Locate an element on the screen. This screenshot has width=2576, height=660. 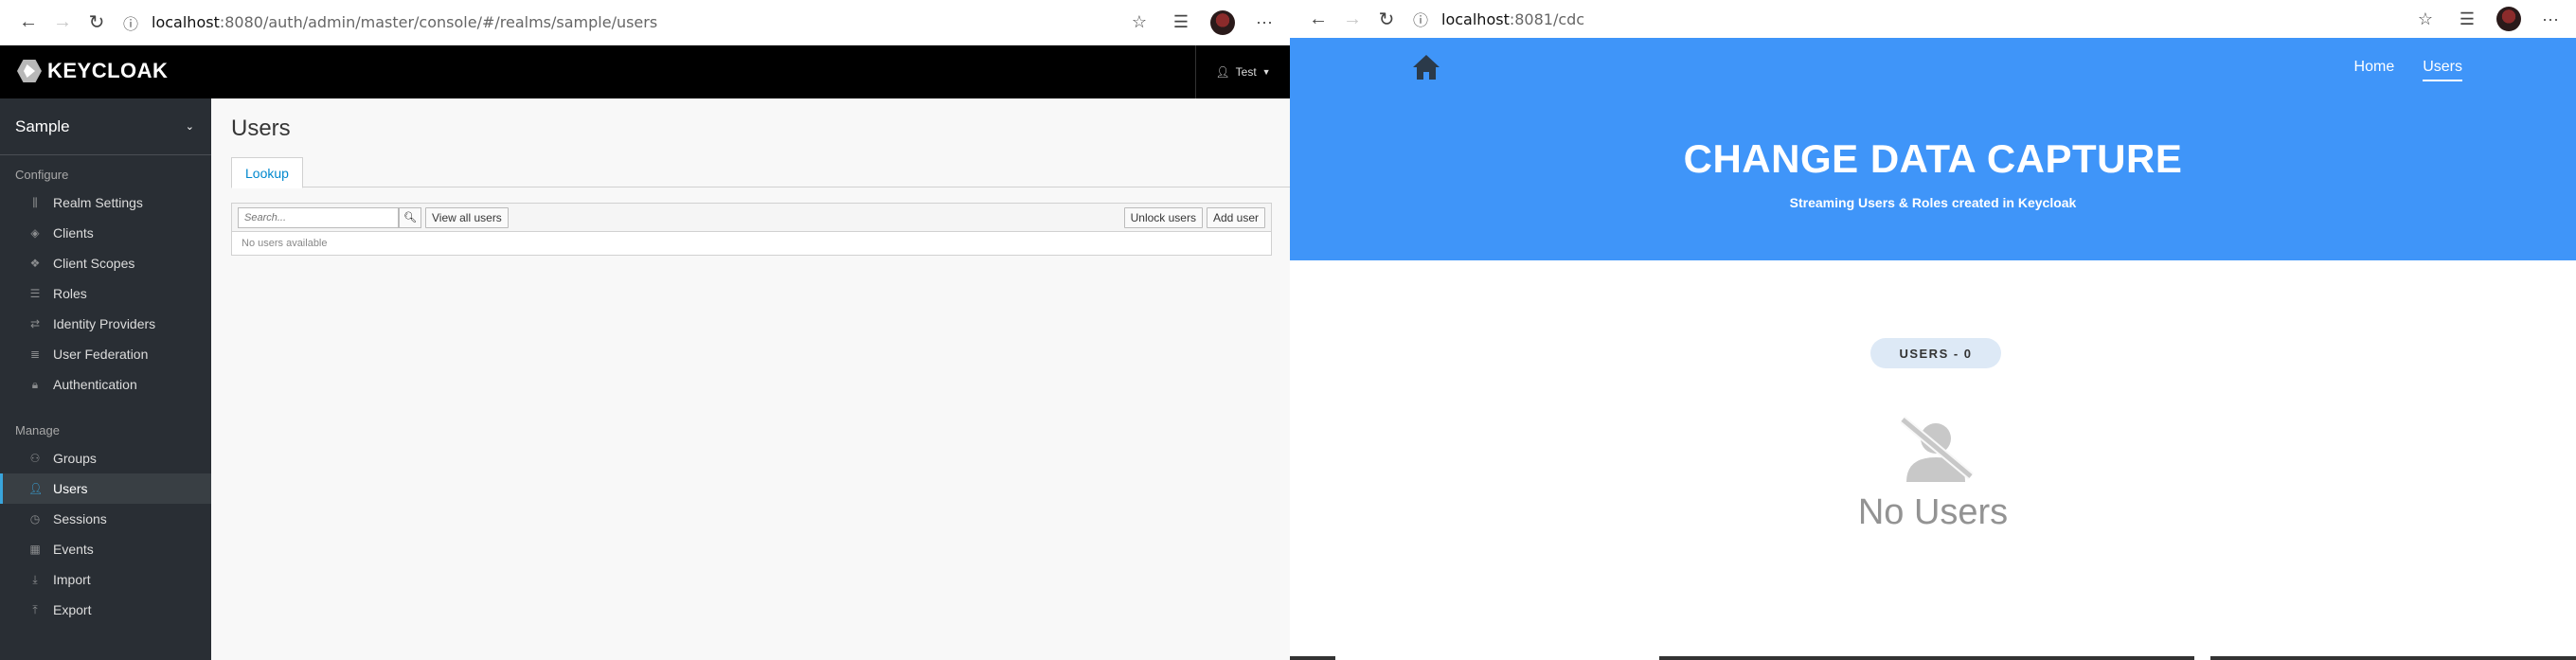
nav-home-link: Home is located at coordinates (2374, 70).